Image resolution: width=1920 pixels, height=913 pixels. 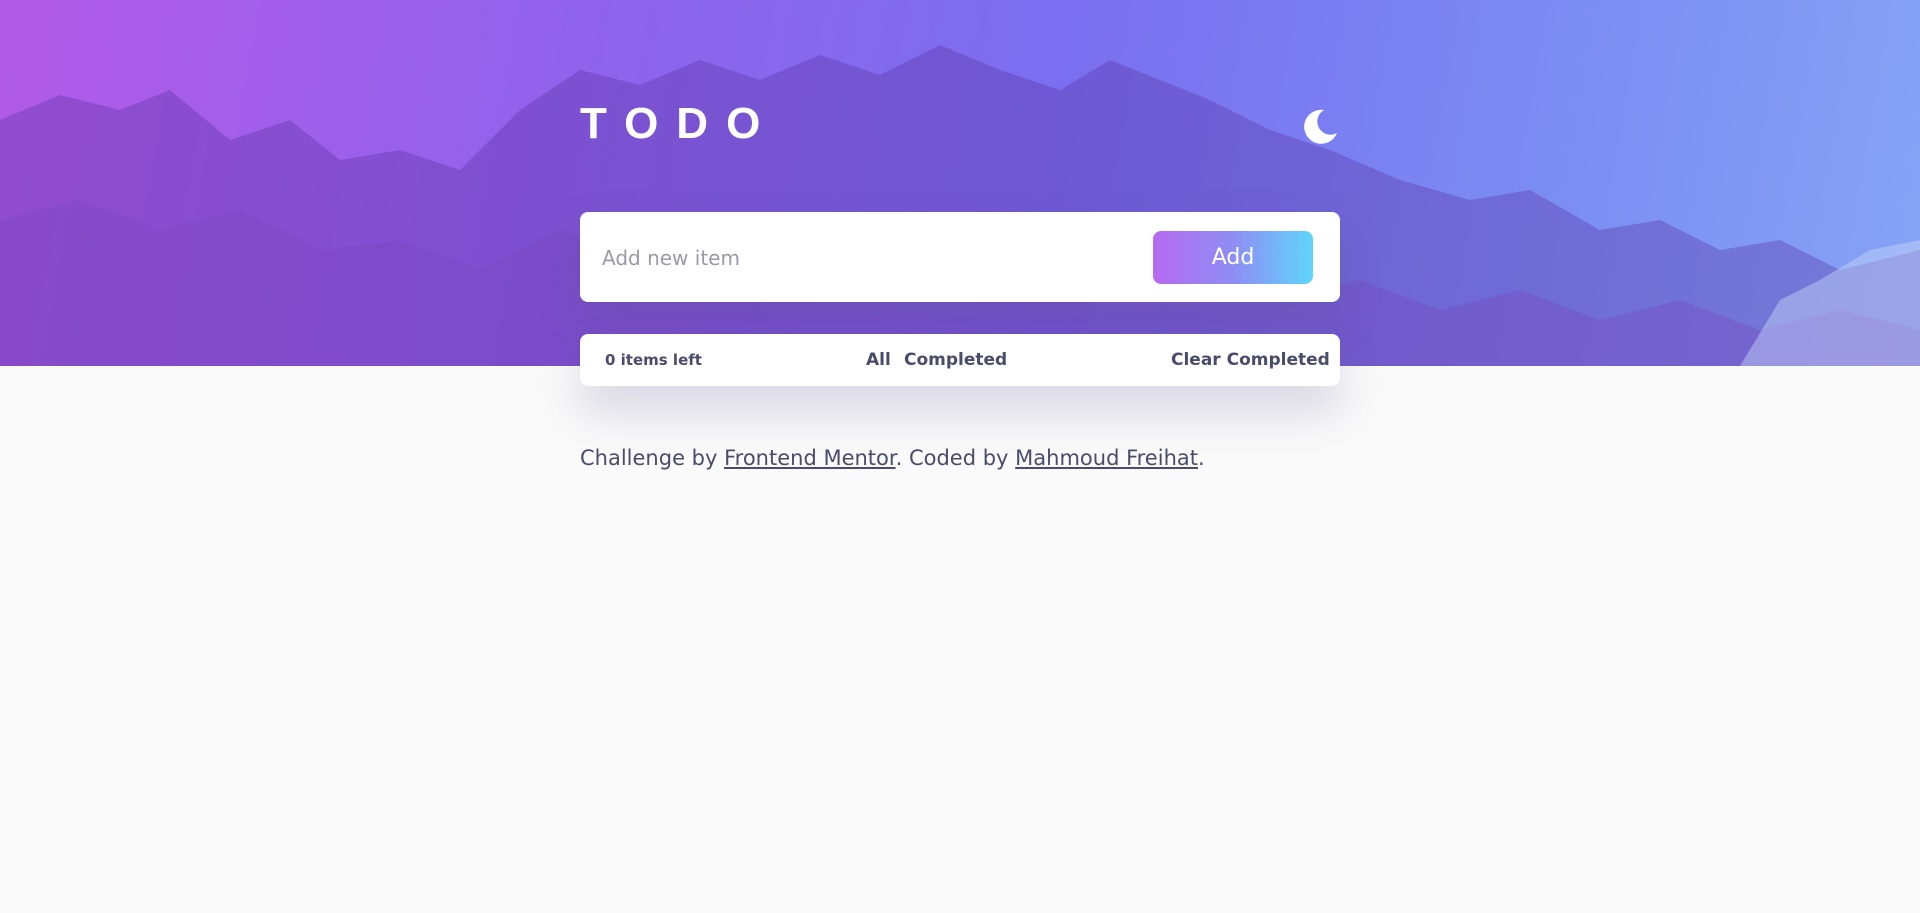 What do you see at coordinates (1106, 458) in the screenshot?
I see `author-link: Mahmoud Freihat` at bounding box center [1106, 458].